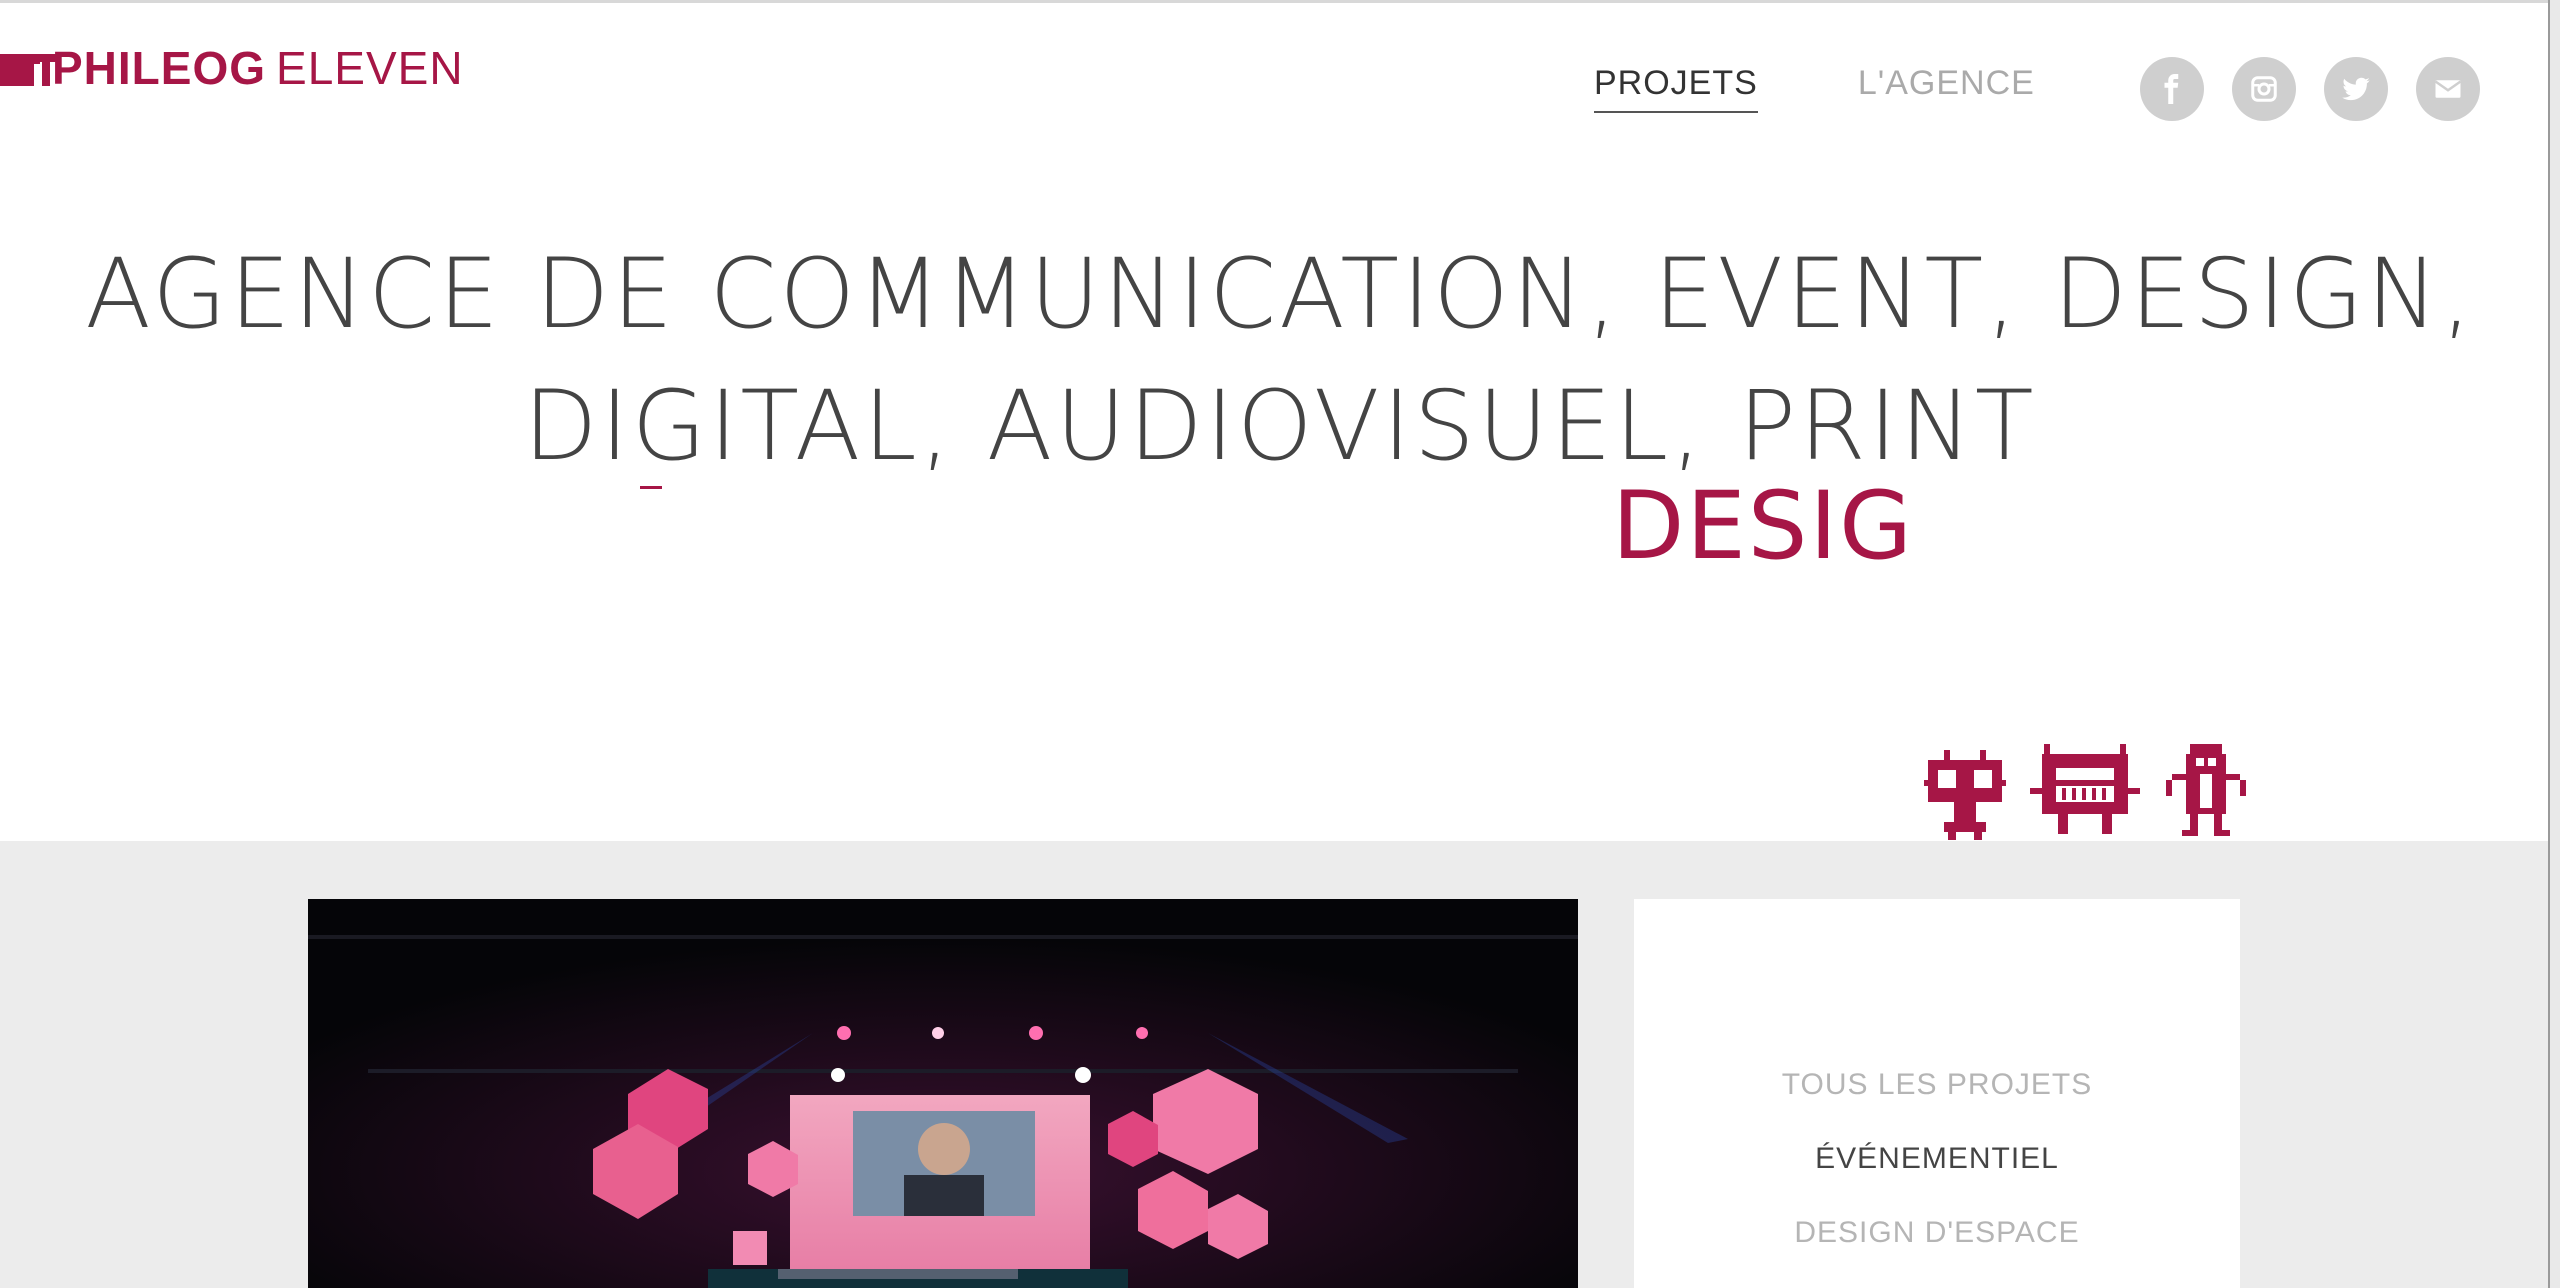 This screenshot has height=1288, width=2560. What do you see at coordinates (1763, 526) in the screenshot?
I see `hero-rotating-word: DESIGN` at bounding box center [1763, 526].